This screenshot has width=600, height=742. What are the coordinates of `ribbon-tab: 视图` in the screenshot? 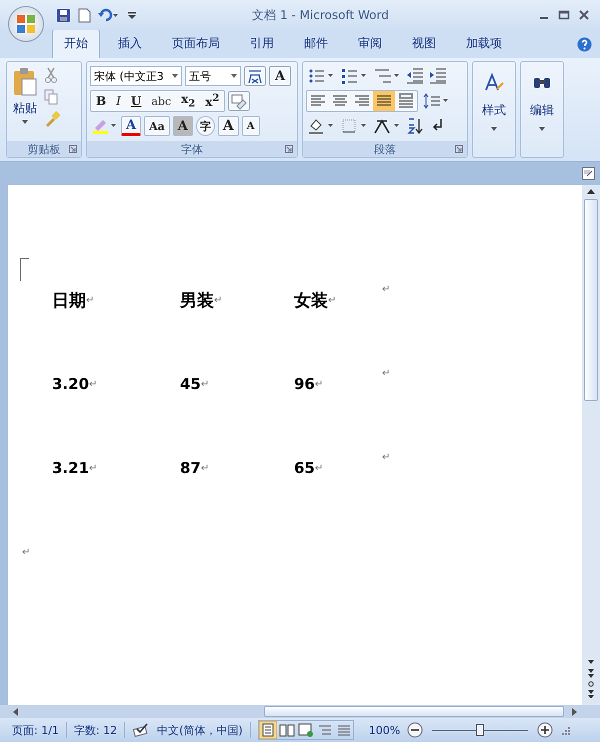 It's located at (424, 43).